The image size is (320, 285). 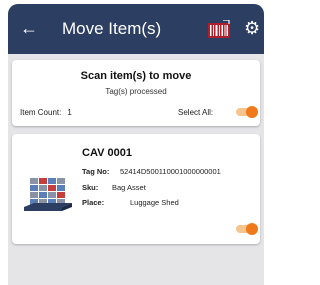 I want to click on scan-title: Scan item(s) to move, so click(x=136, y=76).